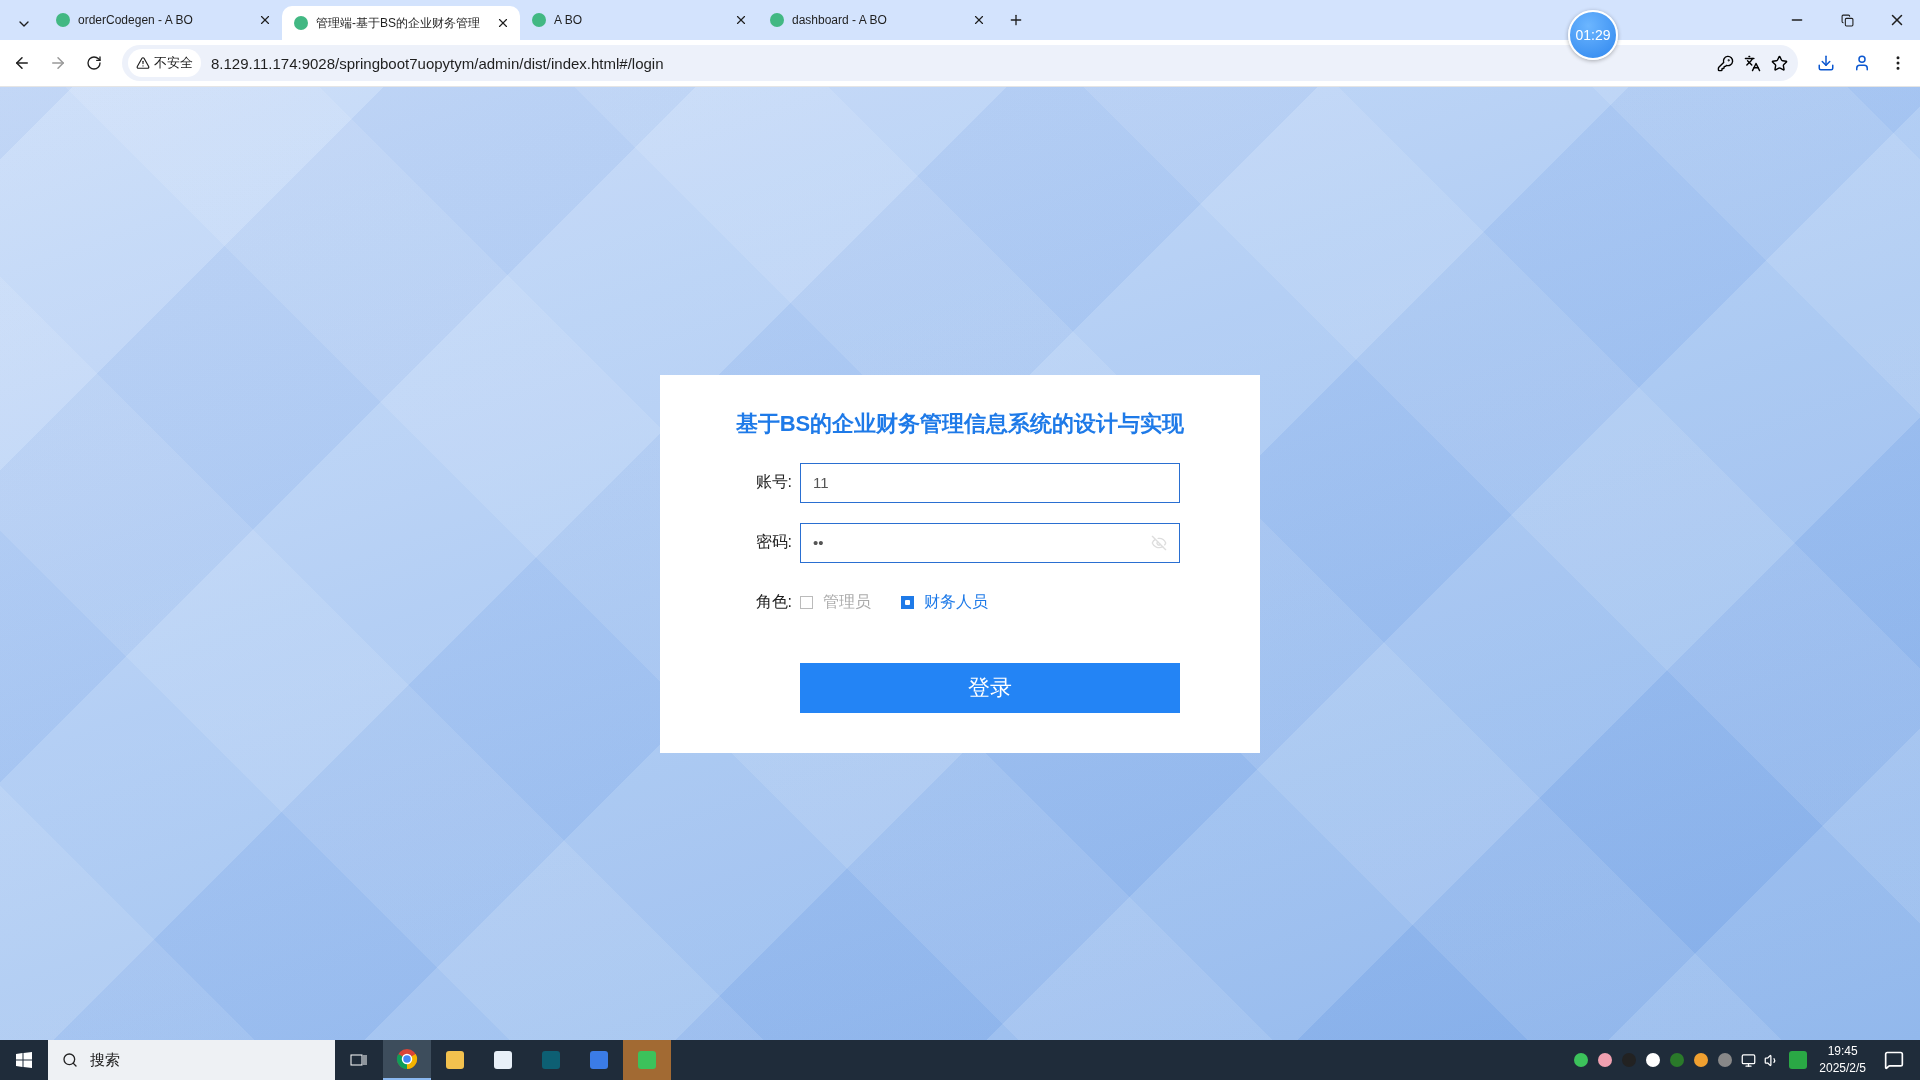  I want to click on taskbar-search-field: 搜索, so click(191, 1060).